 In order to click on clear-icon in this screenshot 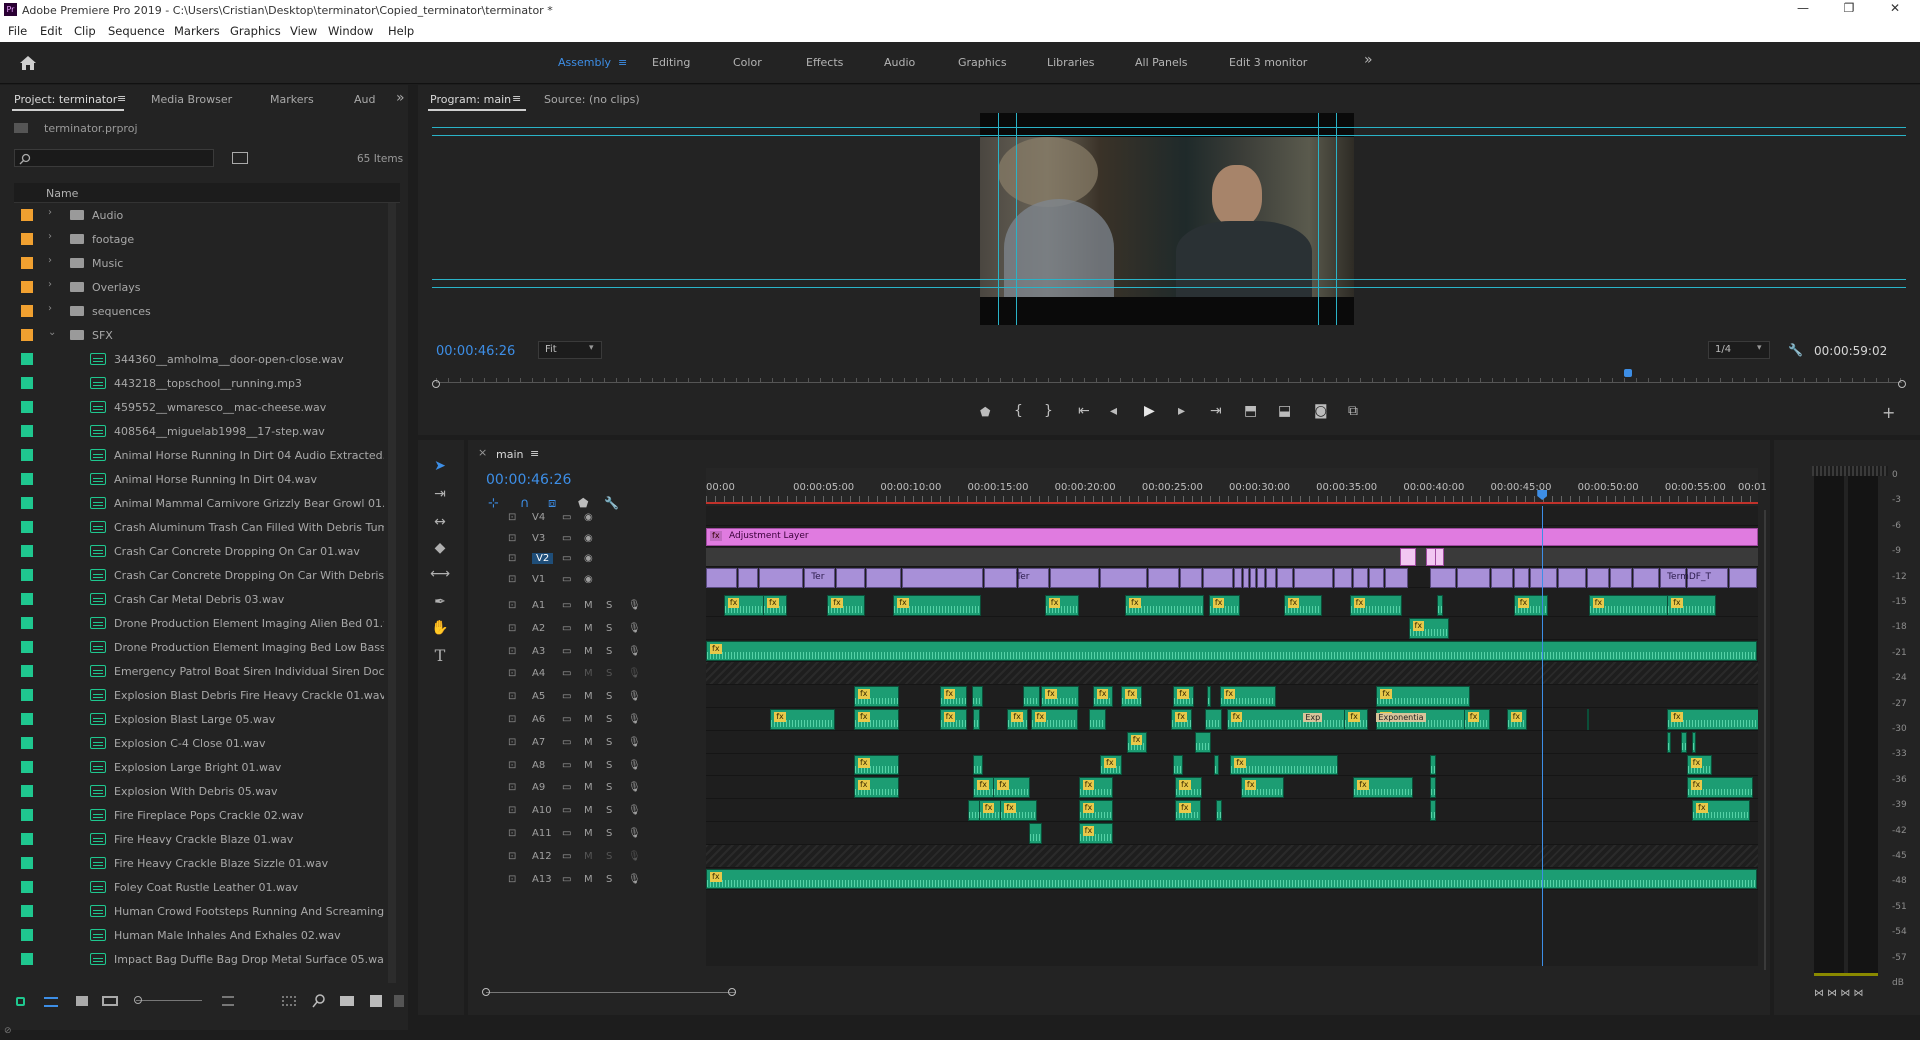, I will do `click(399, 1001)`.